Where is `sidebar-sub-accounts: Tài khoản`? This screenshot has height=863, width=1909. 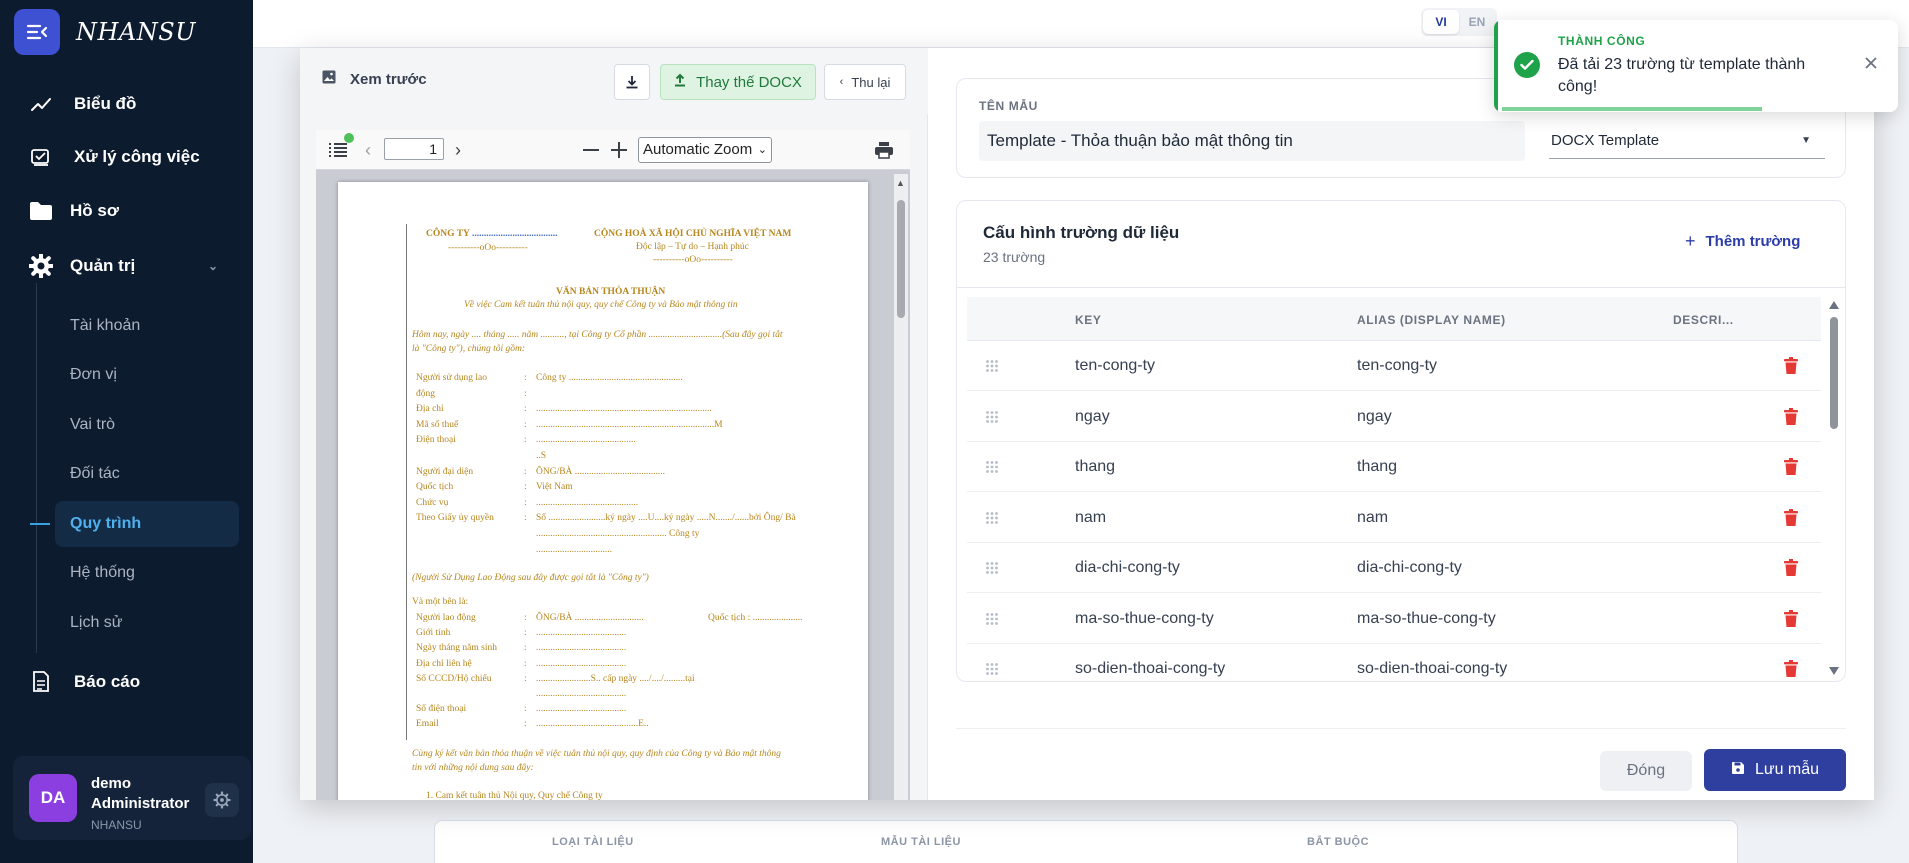 sidebar-sub-accounts: Tài khoản is located at coordinates (105, 326).